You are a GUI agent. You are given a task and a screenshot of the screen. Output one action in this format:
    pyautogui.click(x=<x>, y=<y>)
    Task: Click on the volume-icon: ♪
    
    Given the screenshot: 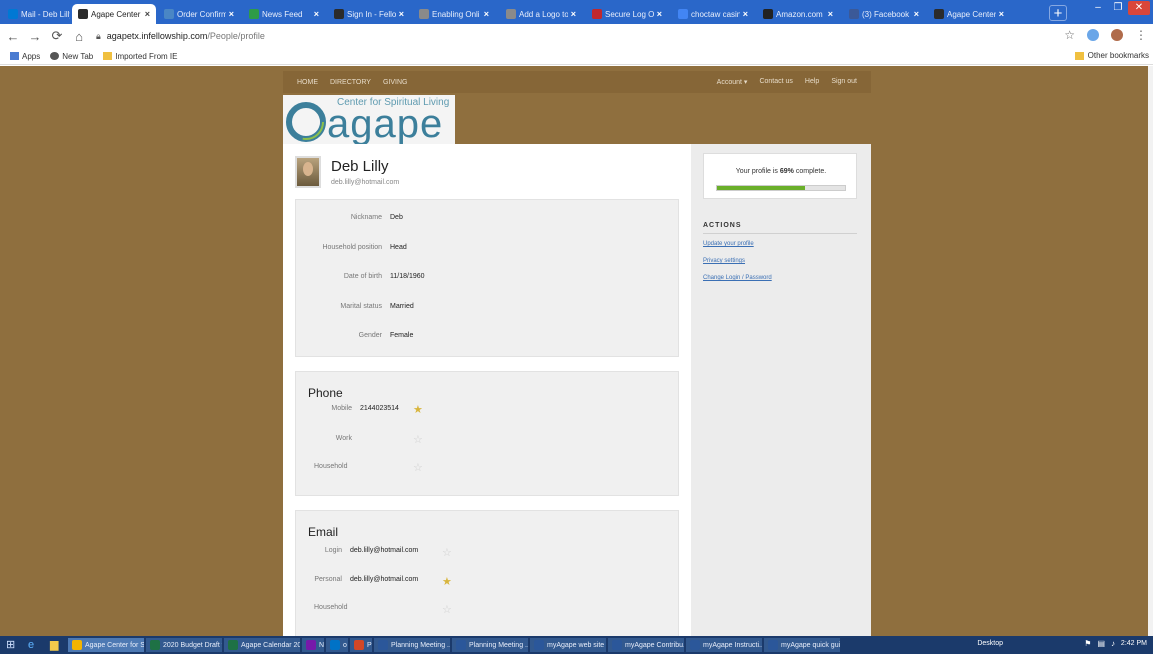 What is the action you would take?
    pyautogui.click(x=1113, y=643)
    